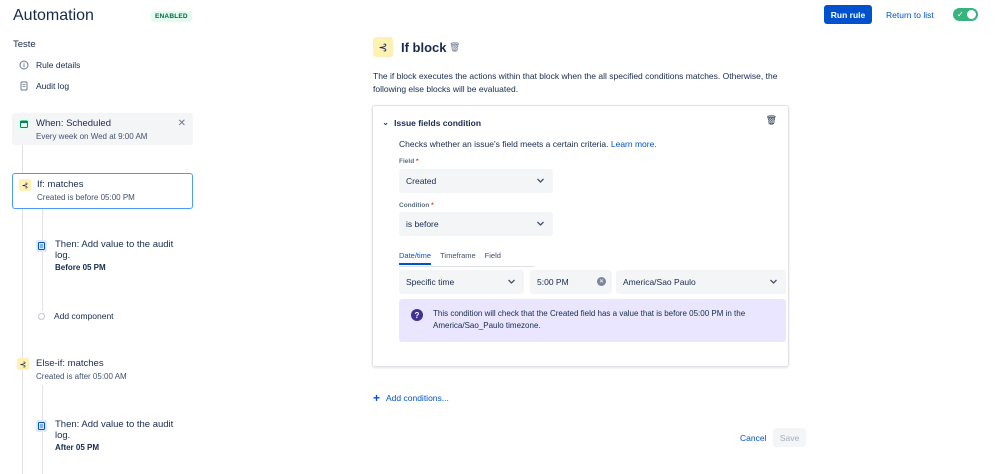  Describe the element at coordinates (493, 258) in the screenshot. I see `tab-field: Field` at that location.